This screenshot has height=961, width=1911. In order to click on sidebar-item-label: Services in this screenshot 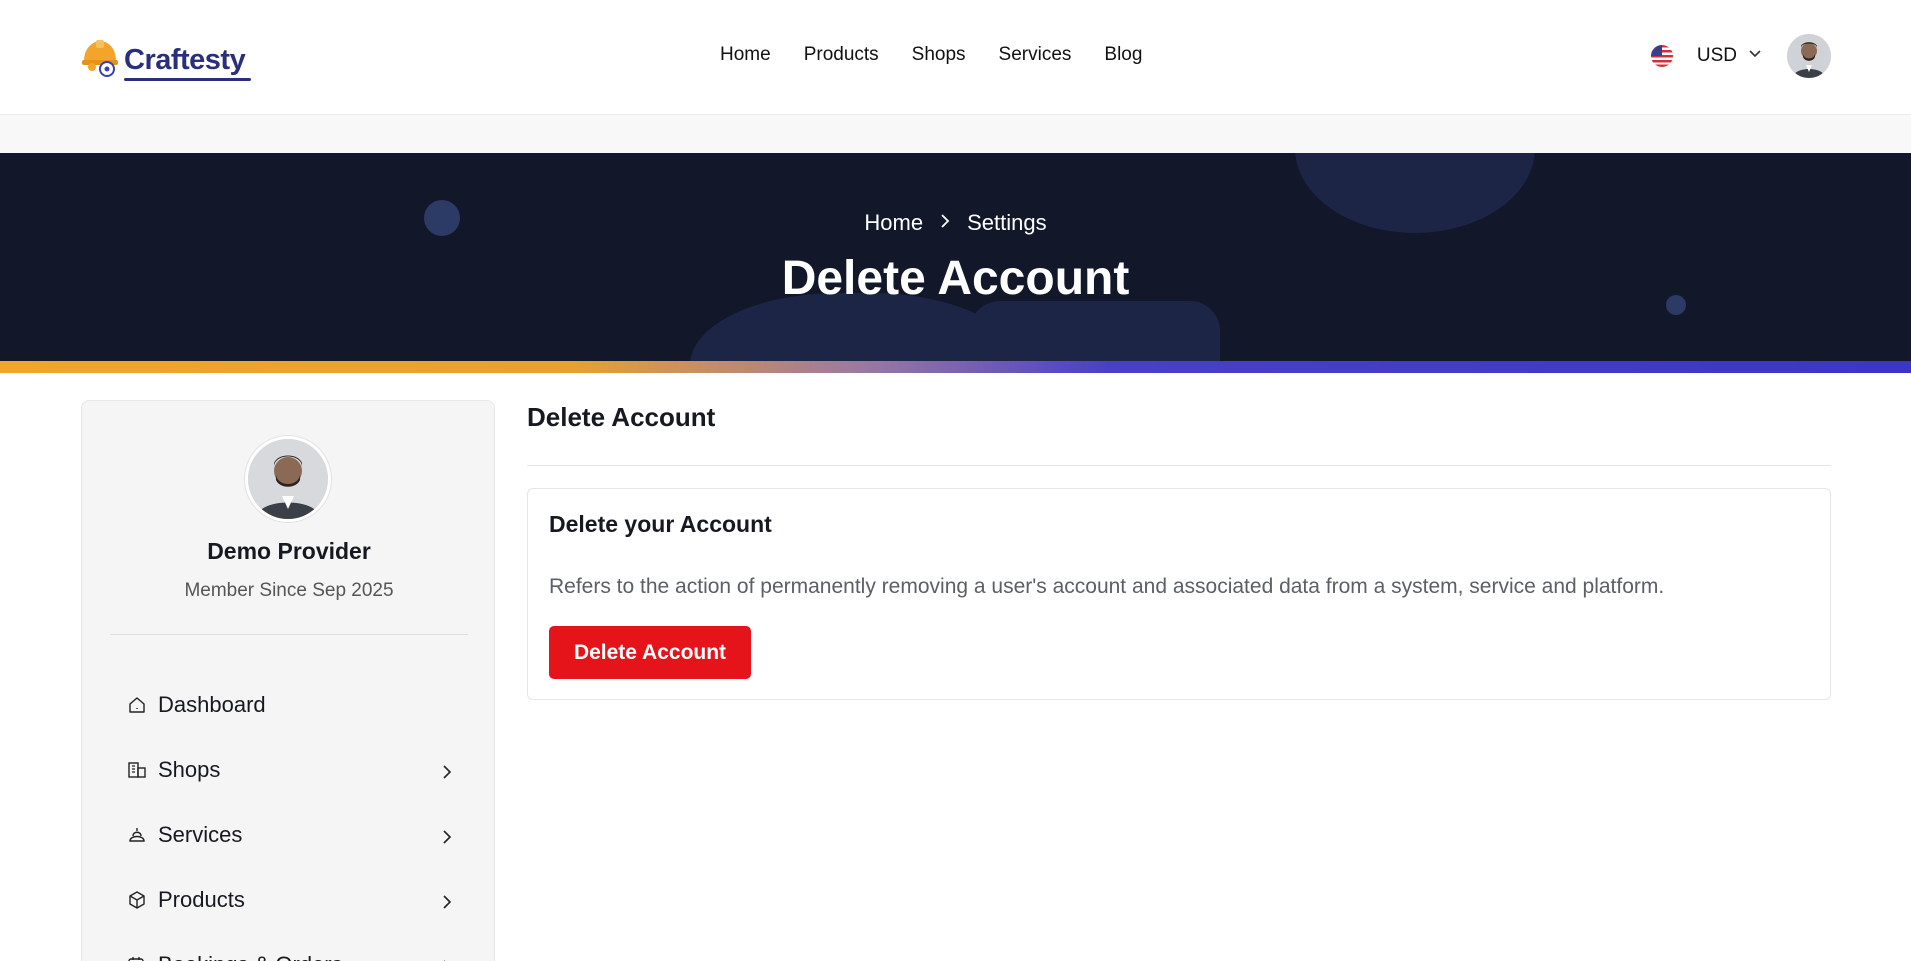, I will do `click(200, 834)`.